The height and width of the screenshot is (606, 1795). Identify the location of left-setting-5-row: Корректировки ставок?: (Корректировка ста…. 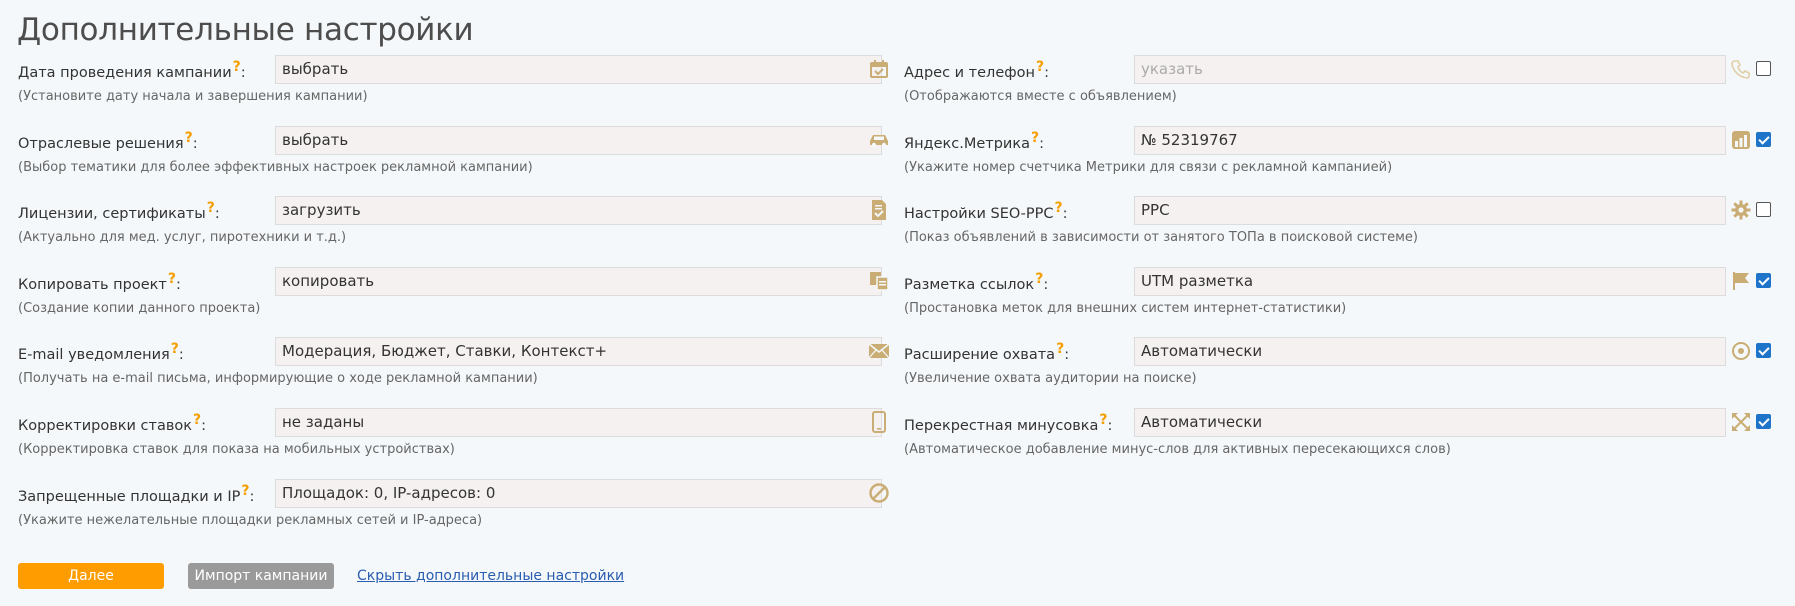
(458, 438).